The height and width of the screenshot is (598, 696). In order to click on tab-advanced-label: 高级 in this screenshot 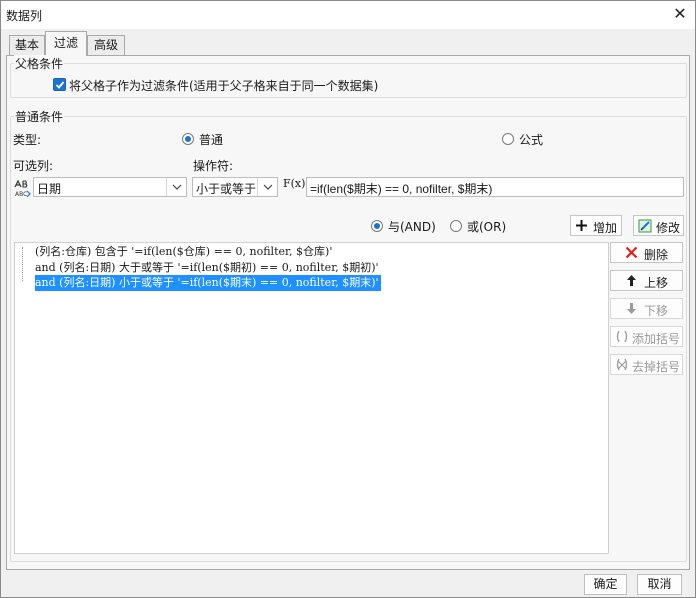, I will do `click(105, 45)`.